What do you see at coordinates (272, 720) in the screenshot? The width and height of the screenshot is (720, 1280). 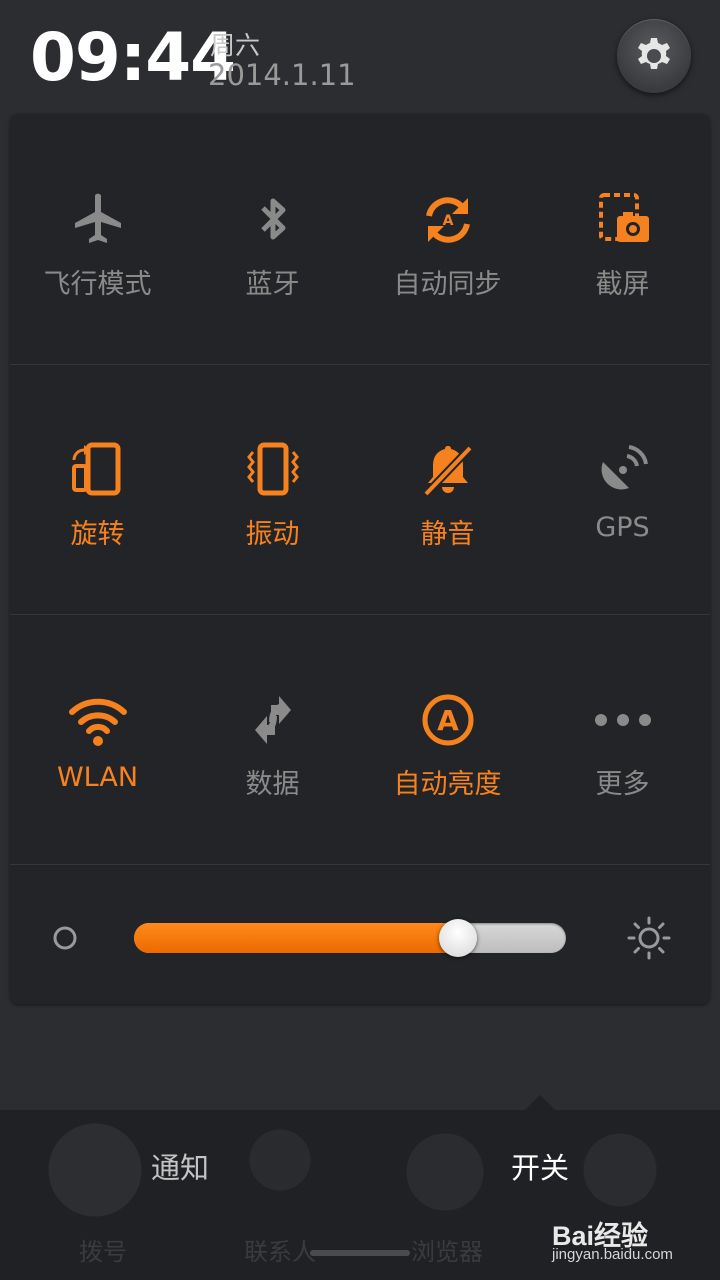 I see `data-icon` at bounding box center [272, 720].